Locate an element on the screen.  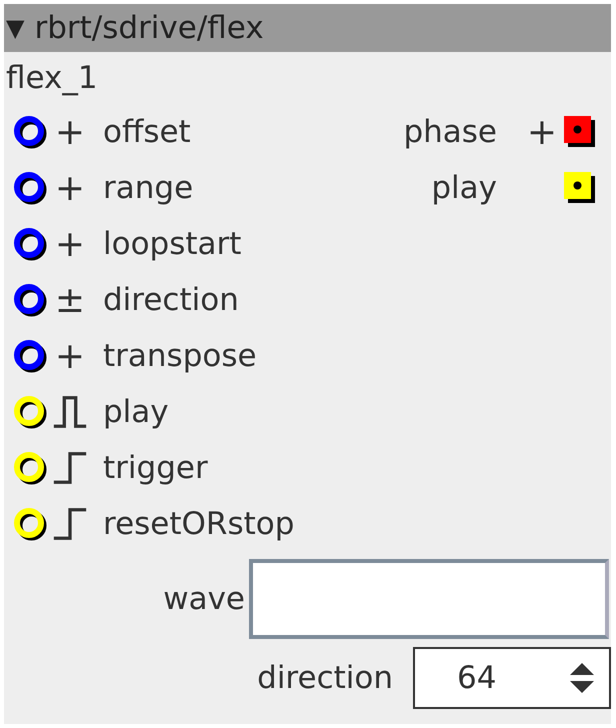
parameter-label: wave is located at coordinates (204, 599).